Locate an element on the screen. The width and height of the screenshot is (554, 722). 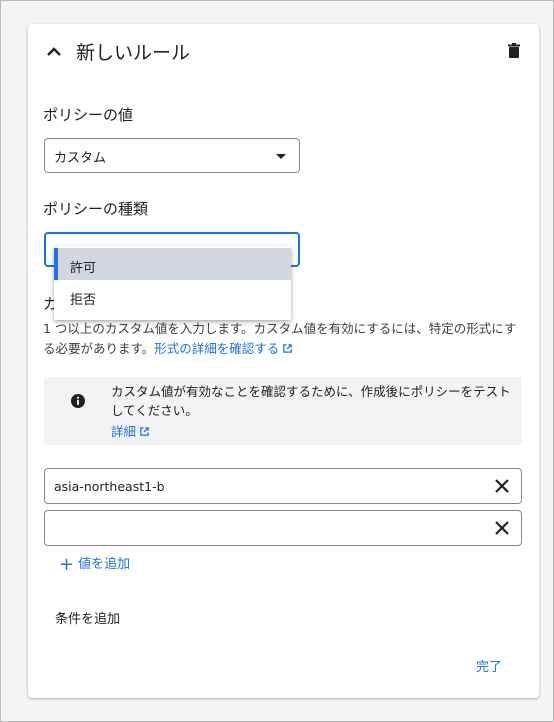
add-condition-label: 条件を追加 is located at coordinates (88, 619).